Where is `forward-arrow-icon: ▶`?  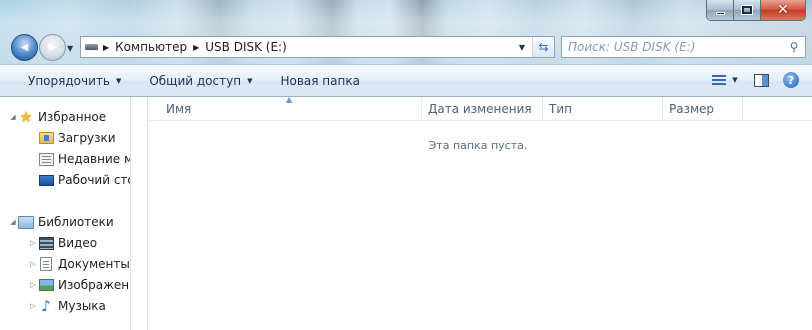 forward-arrow-icon: ▶ is located at coordinates (52, 47).